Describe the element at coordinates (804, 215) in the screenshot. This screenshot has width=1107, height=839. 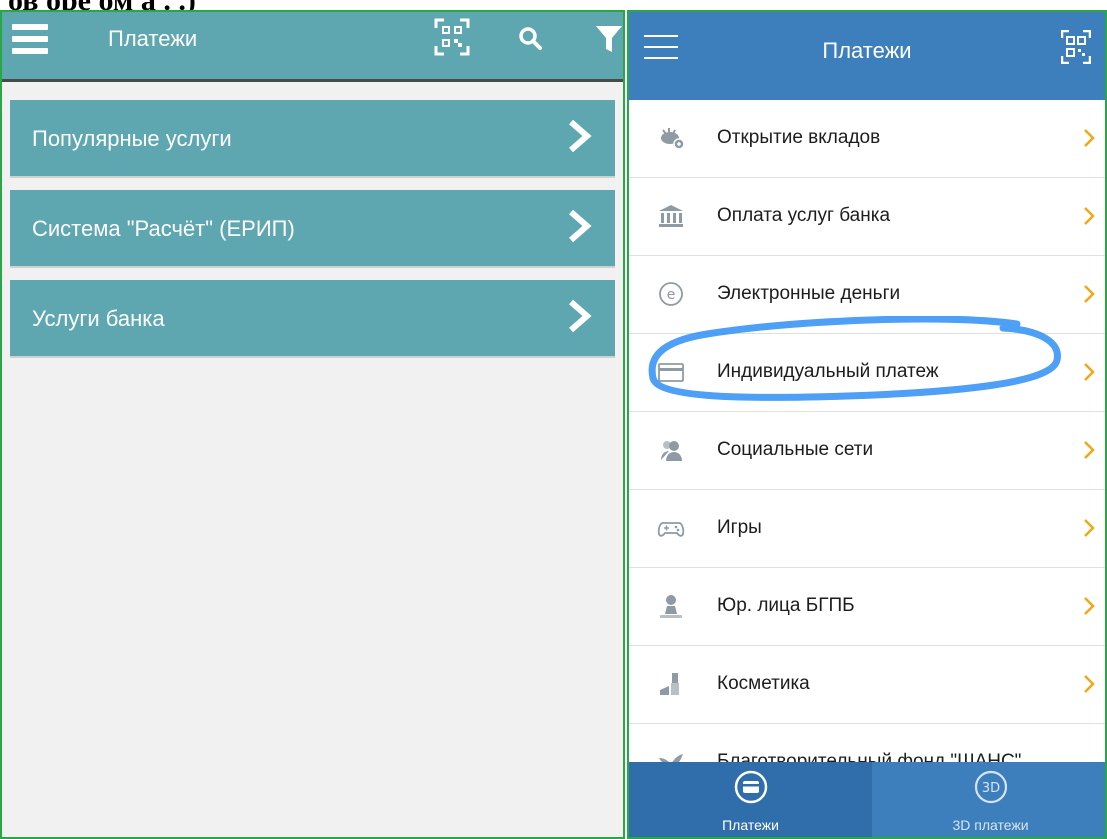
I see `list-item-label: Оплата услуг банка` at that location.